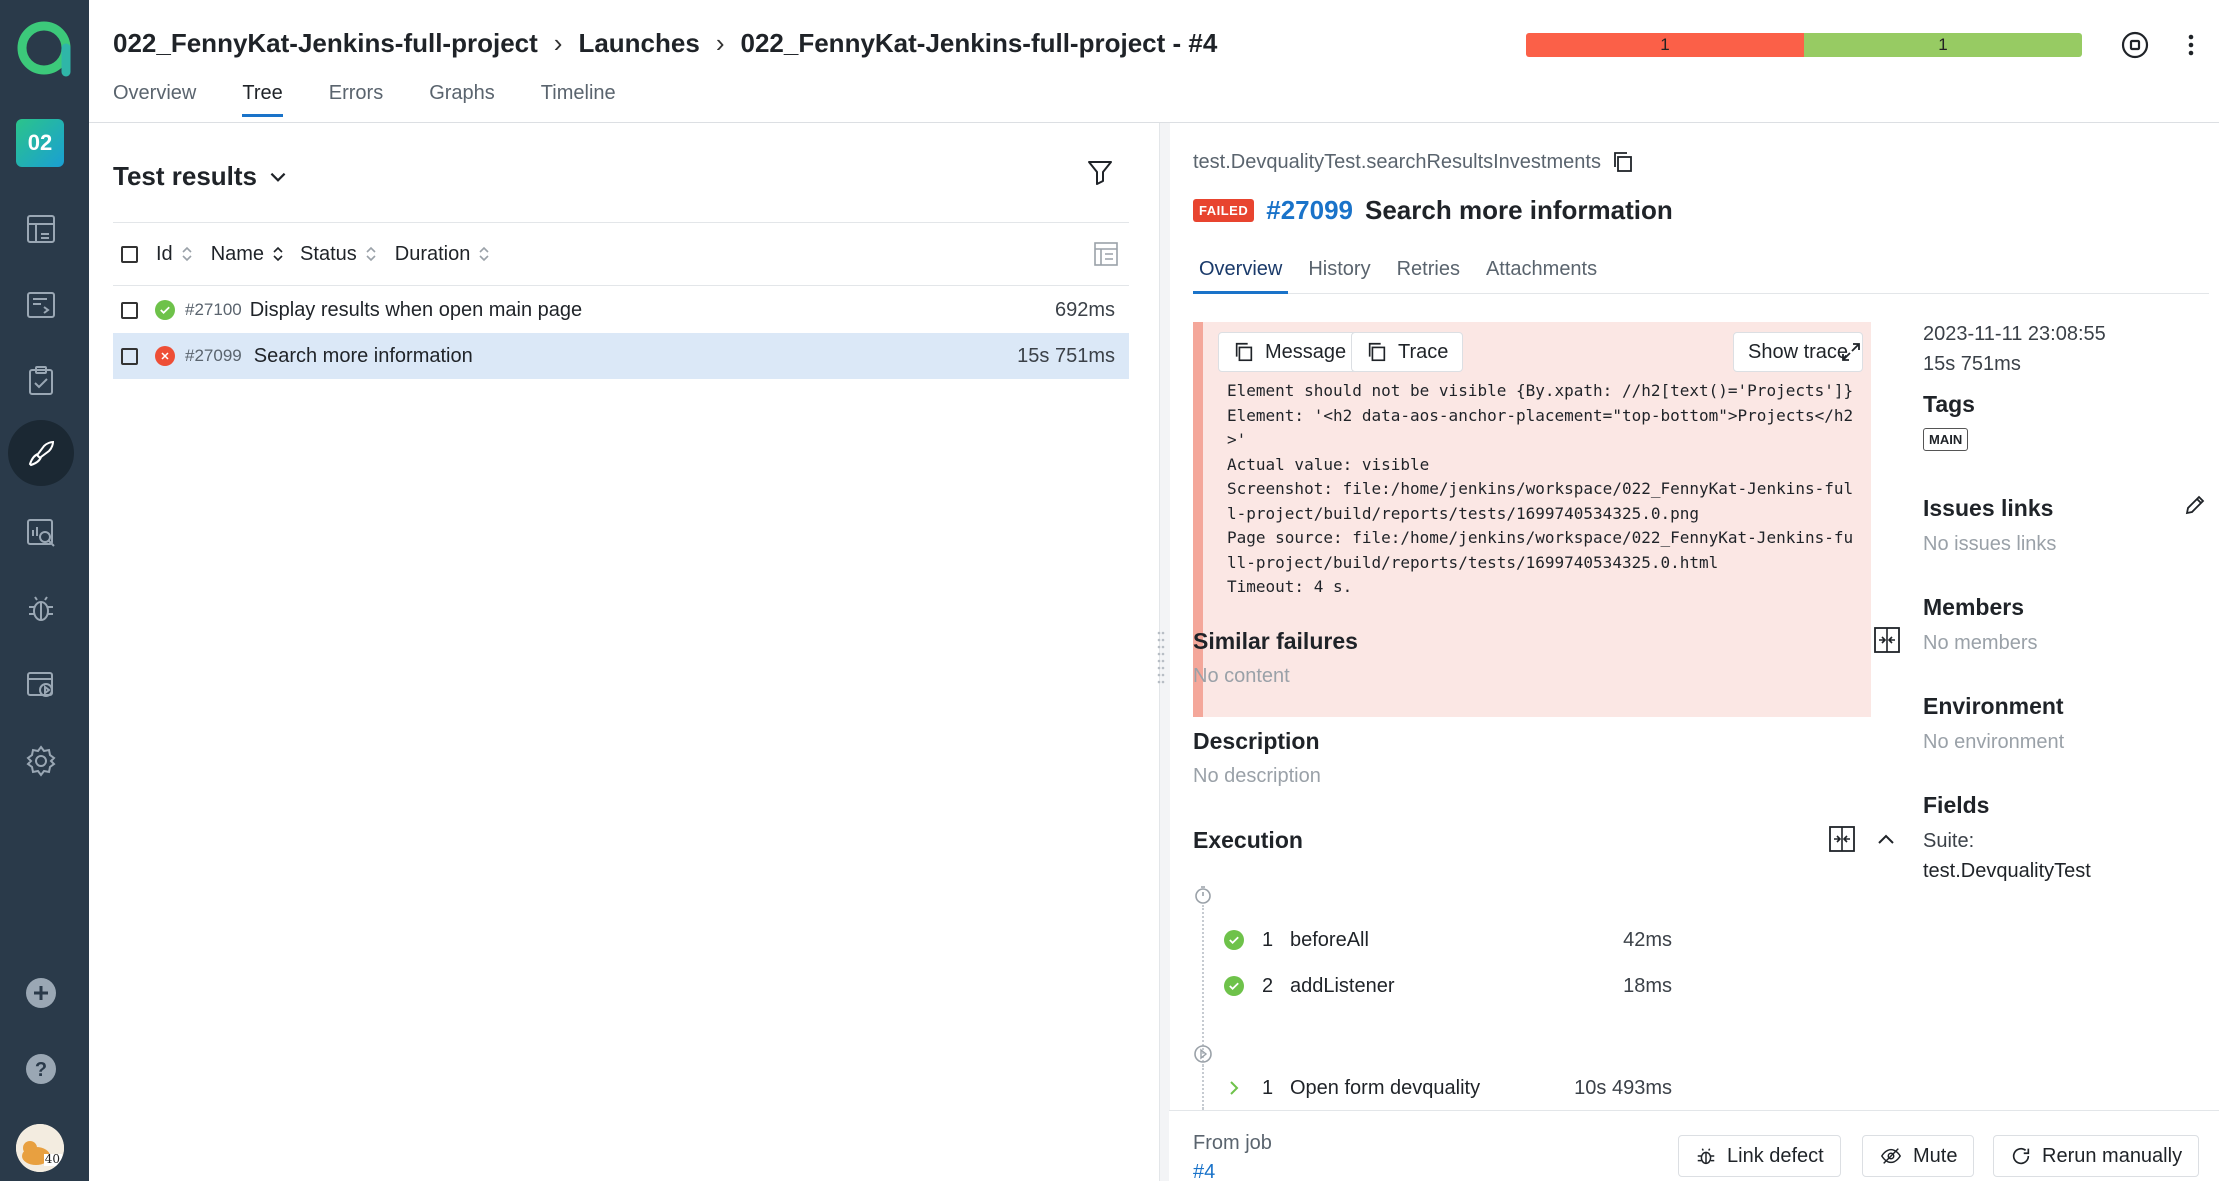 The height and width of the screenshot is (1184, 2219). I want to click on fields-label: Fields, so click(1956, 805).